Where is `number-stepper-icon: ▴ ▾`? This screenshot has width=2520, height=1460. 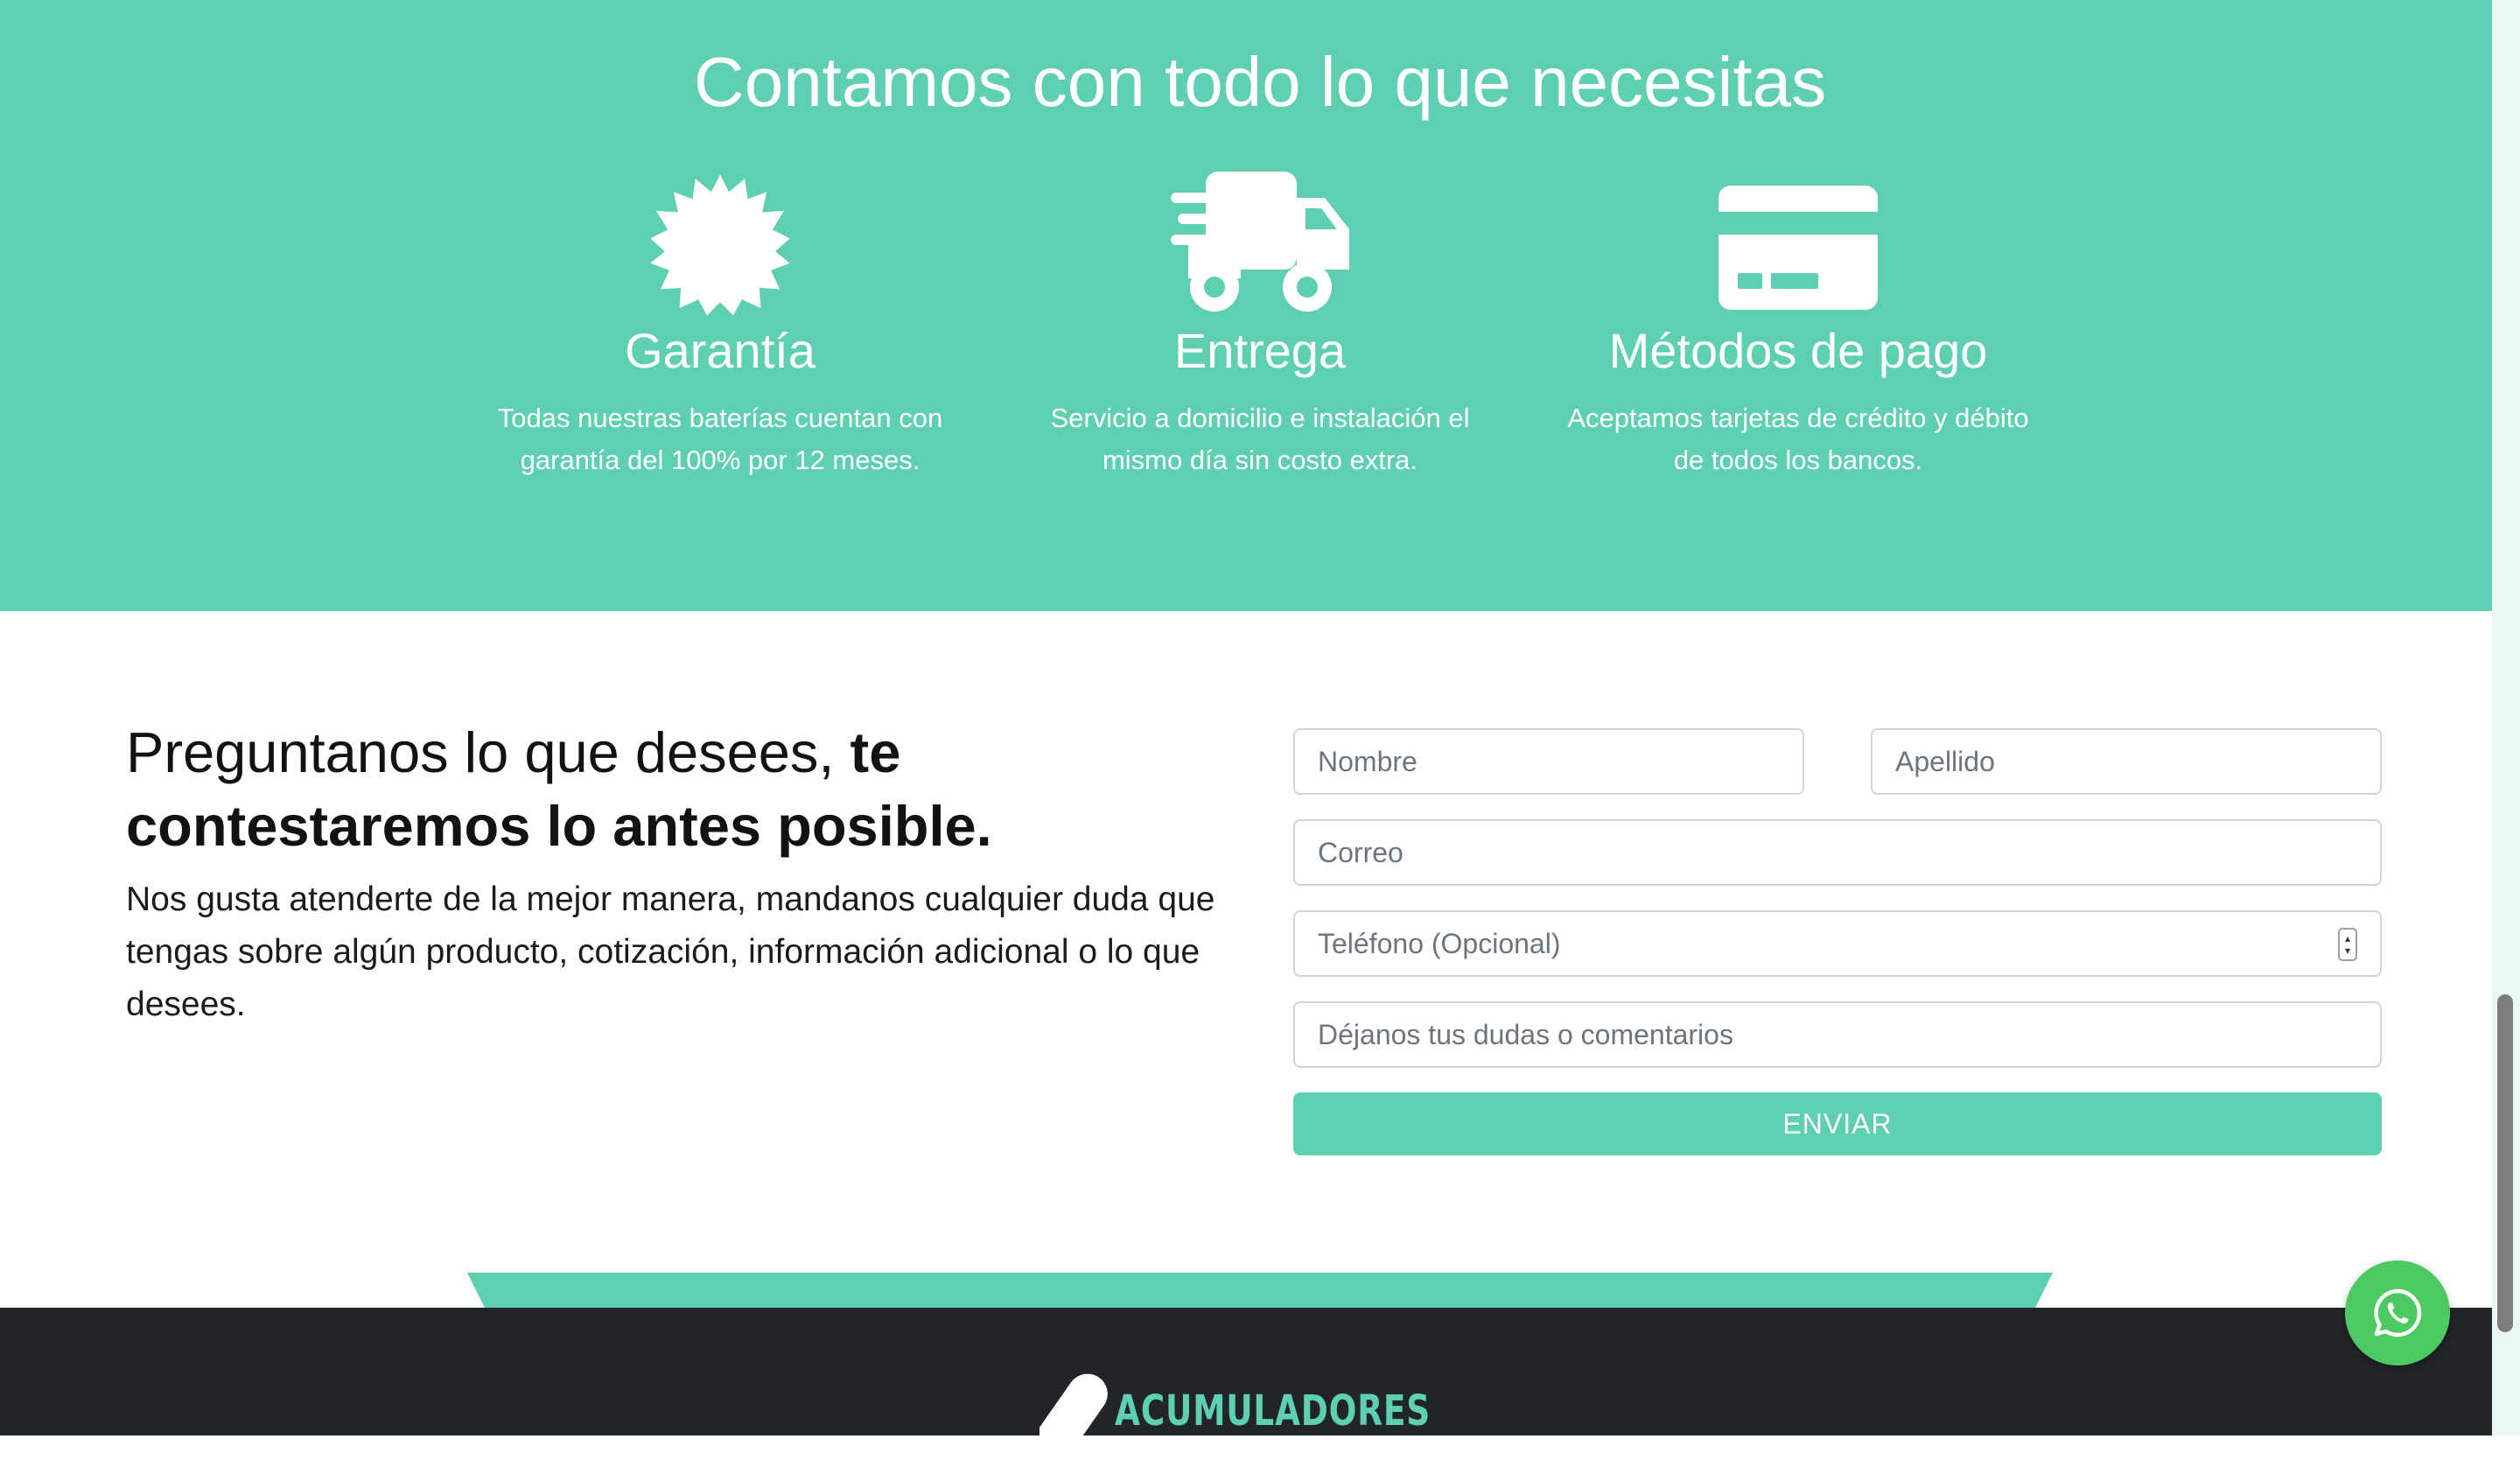 number-stepper-icon: ▴ ▾ is located at coordinates (2347, 944).